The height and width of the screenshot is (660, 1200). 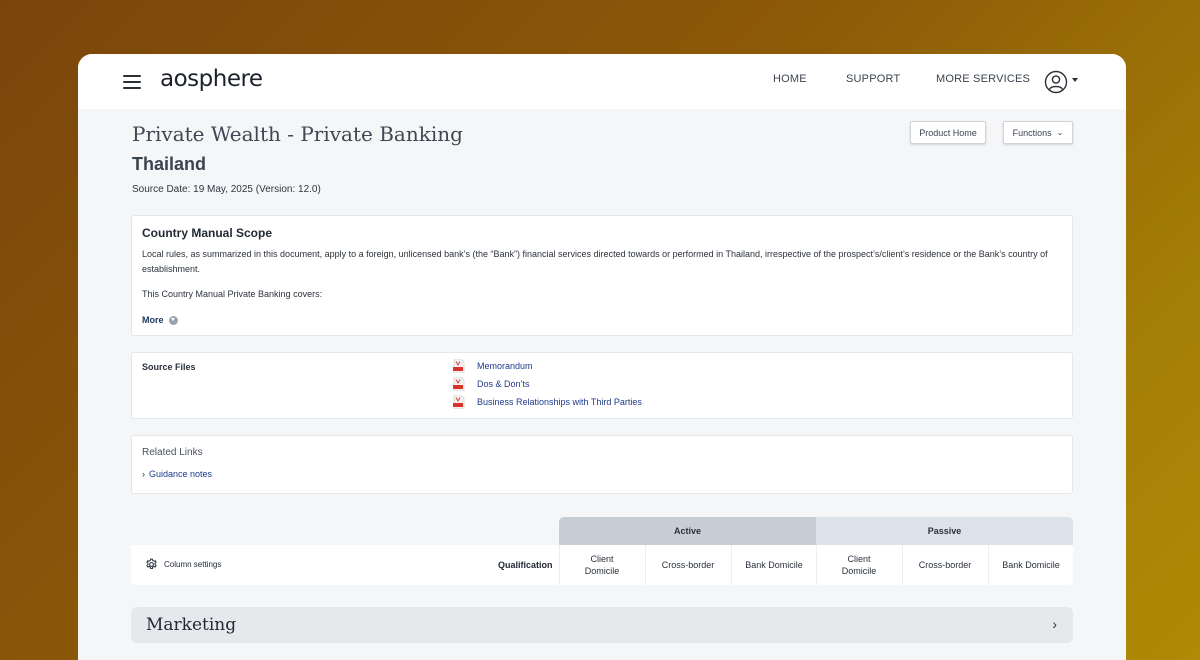 I want to click on nav-home: HOME, so click(x=790, y=79).